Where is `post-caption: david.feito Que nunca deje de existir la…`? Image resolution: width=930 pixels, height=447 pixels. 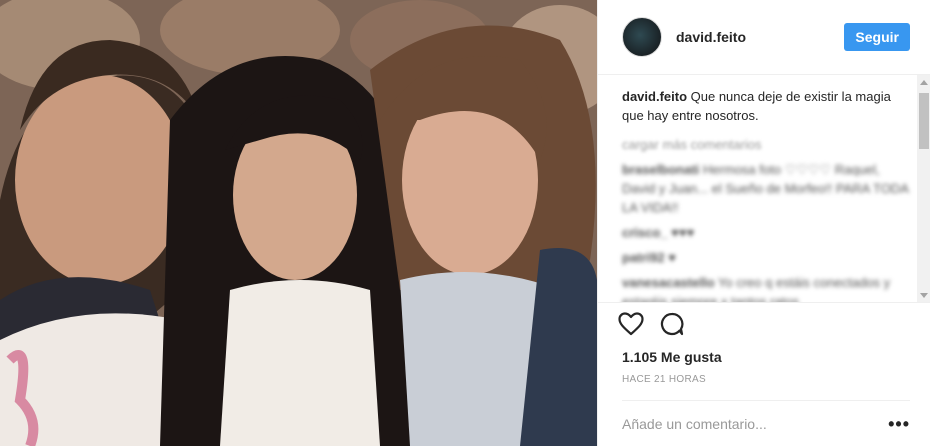 post-caption: david.feito Que nunca deje de existir la… is located at coordinates (767, 106).